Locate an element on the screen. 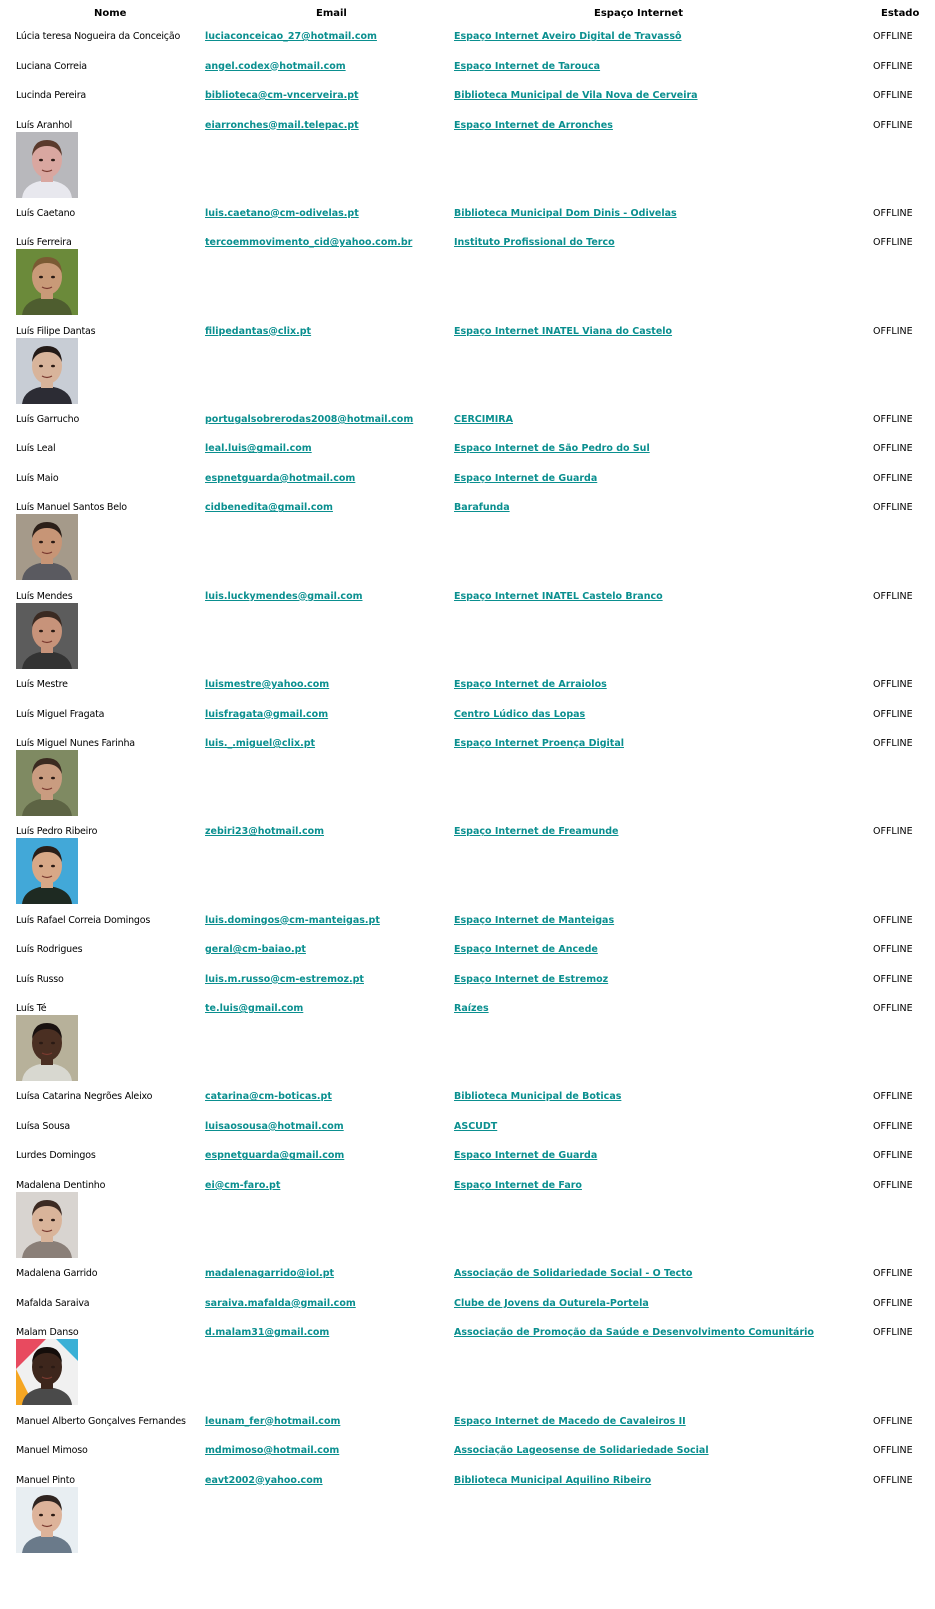 This screenshot has width=935, height=1609. email-link: luis.caetano@cm-odivelas.pt is located at coordinates (282, 214).